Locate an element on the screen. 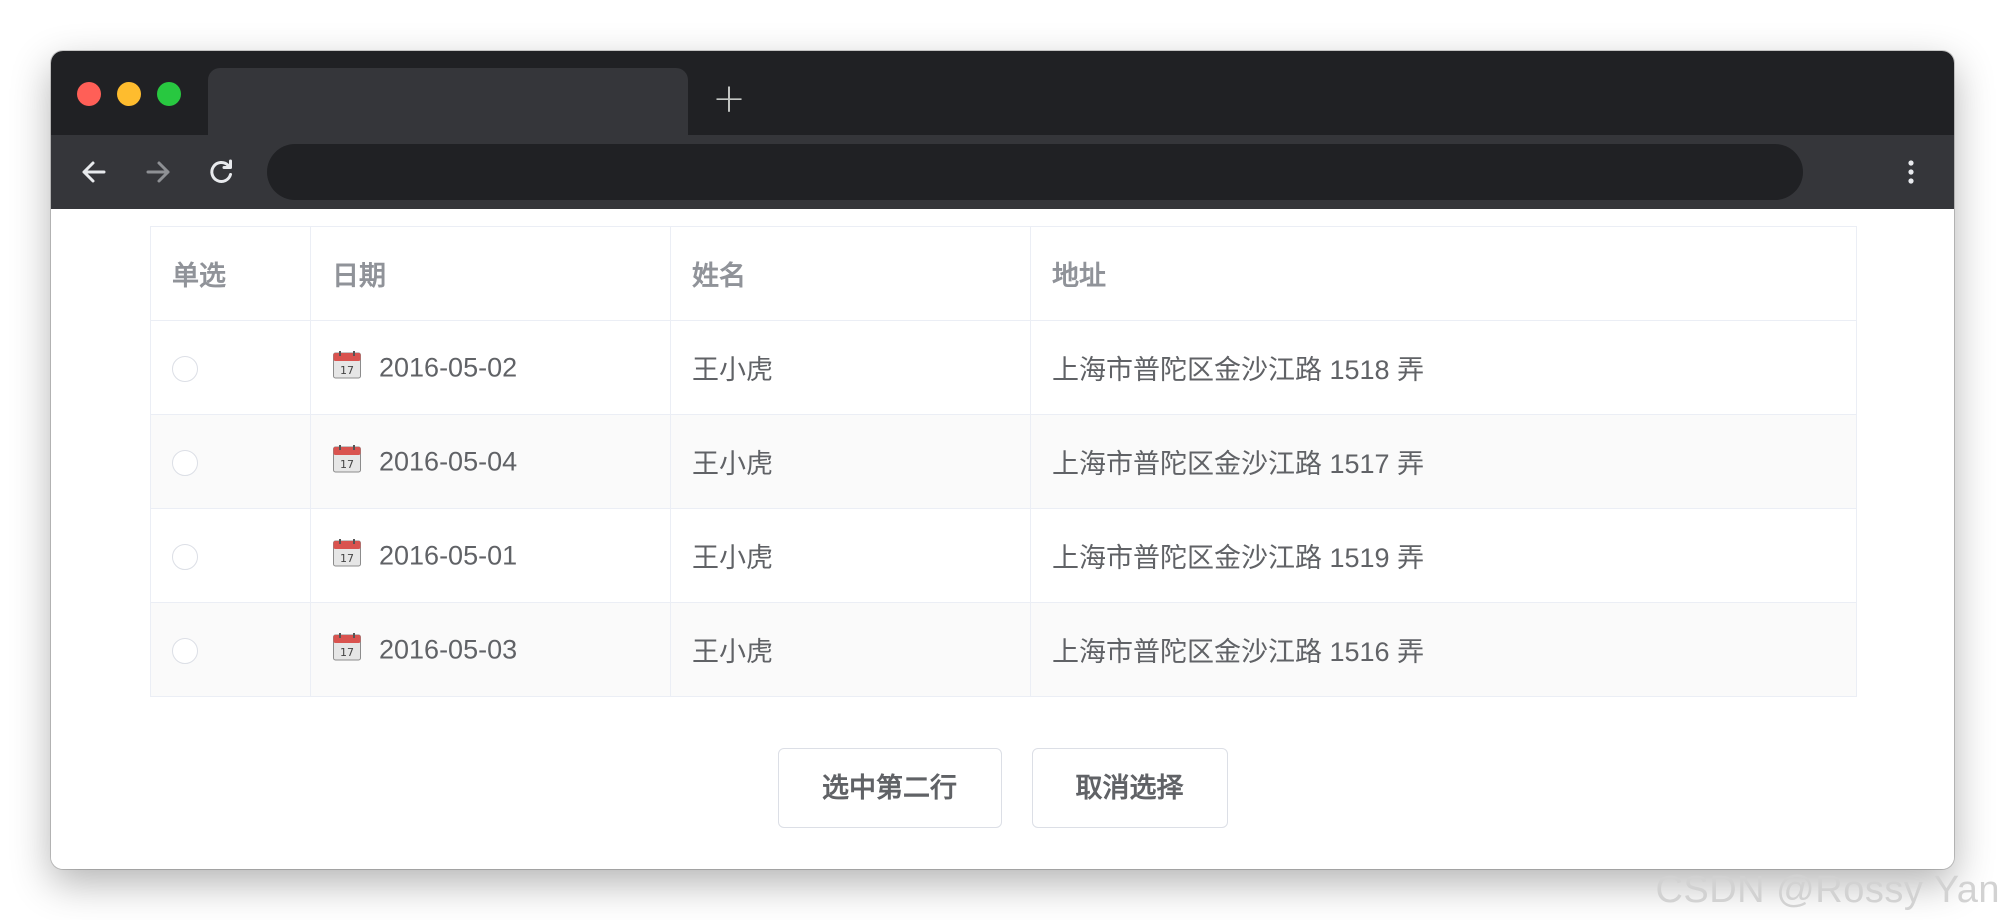 Image resolution: width=2006 pixels, height=920 pixels. browser-toolbar is located at coordinates (1002, 172).